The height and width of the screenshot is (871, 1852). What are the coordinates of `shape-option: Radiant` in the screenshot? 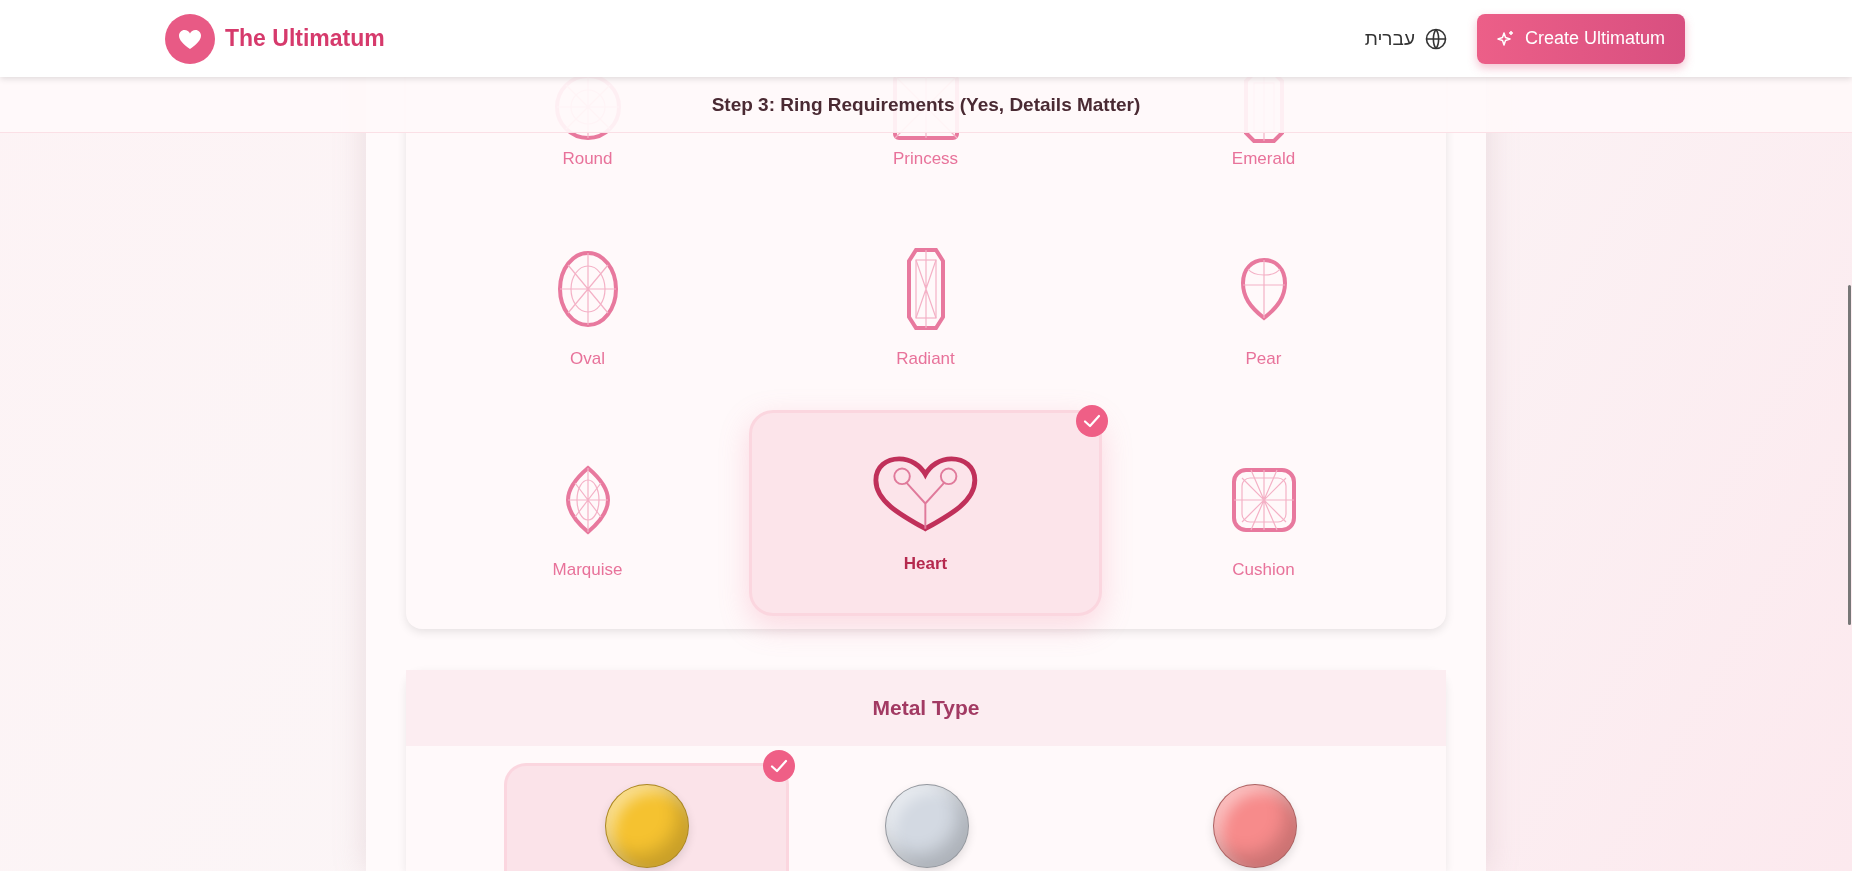 It's located at (925, 307).